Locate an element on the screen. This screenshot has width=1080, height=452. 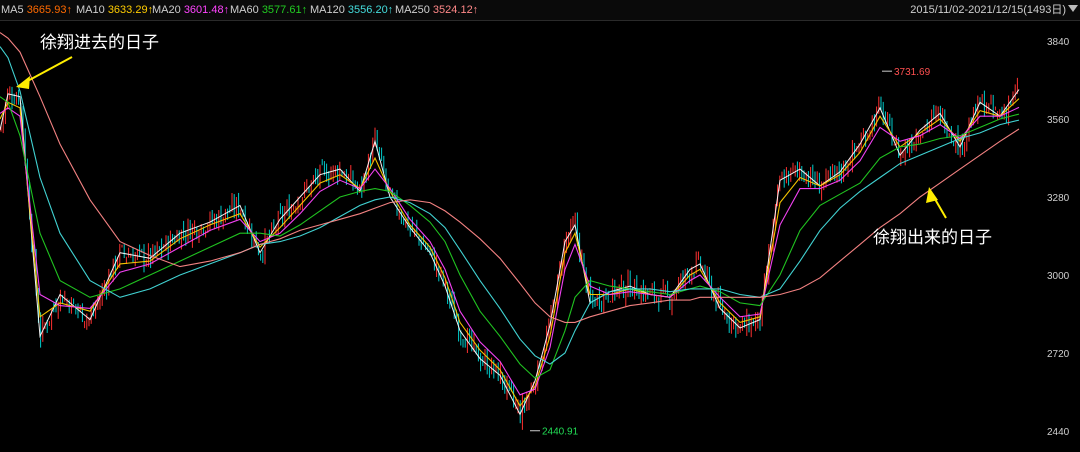
legend-ma60: MA60 3577.61↑ is located at coordinates (268, 10).